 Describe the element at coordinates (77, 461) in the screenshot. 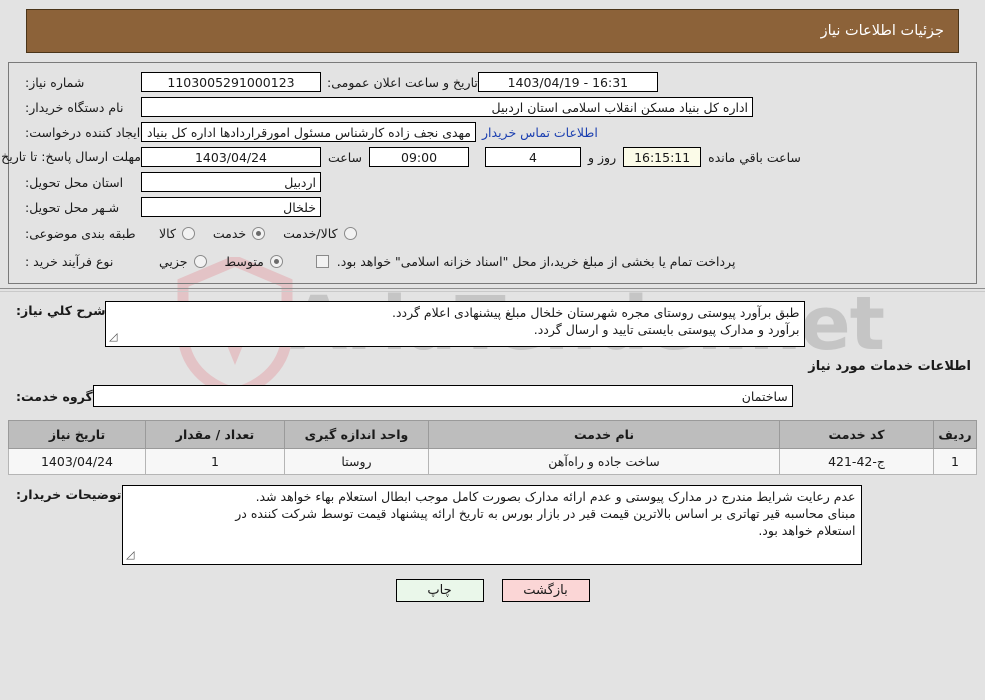

I see `cell-need-date: 1403/04/24` at that location.